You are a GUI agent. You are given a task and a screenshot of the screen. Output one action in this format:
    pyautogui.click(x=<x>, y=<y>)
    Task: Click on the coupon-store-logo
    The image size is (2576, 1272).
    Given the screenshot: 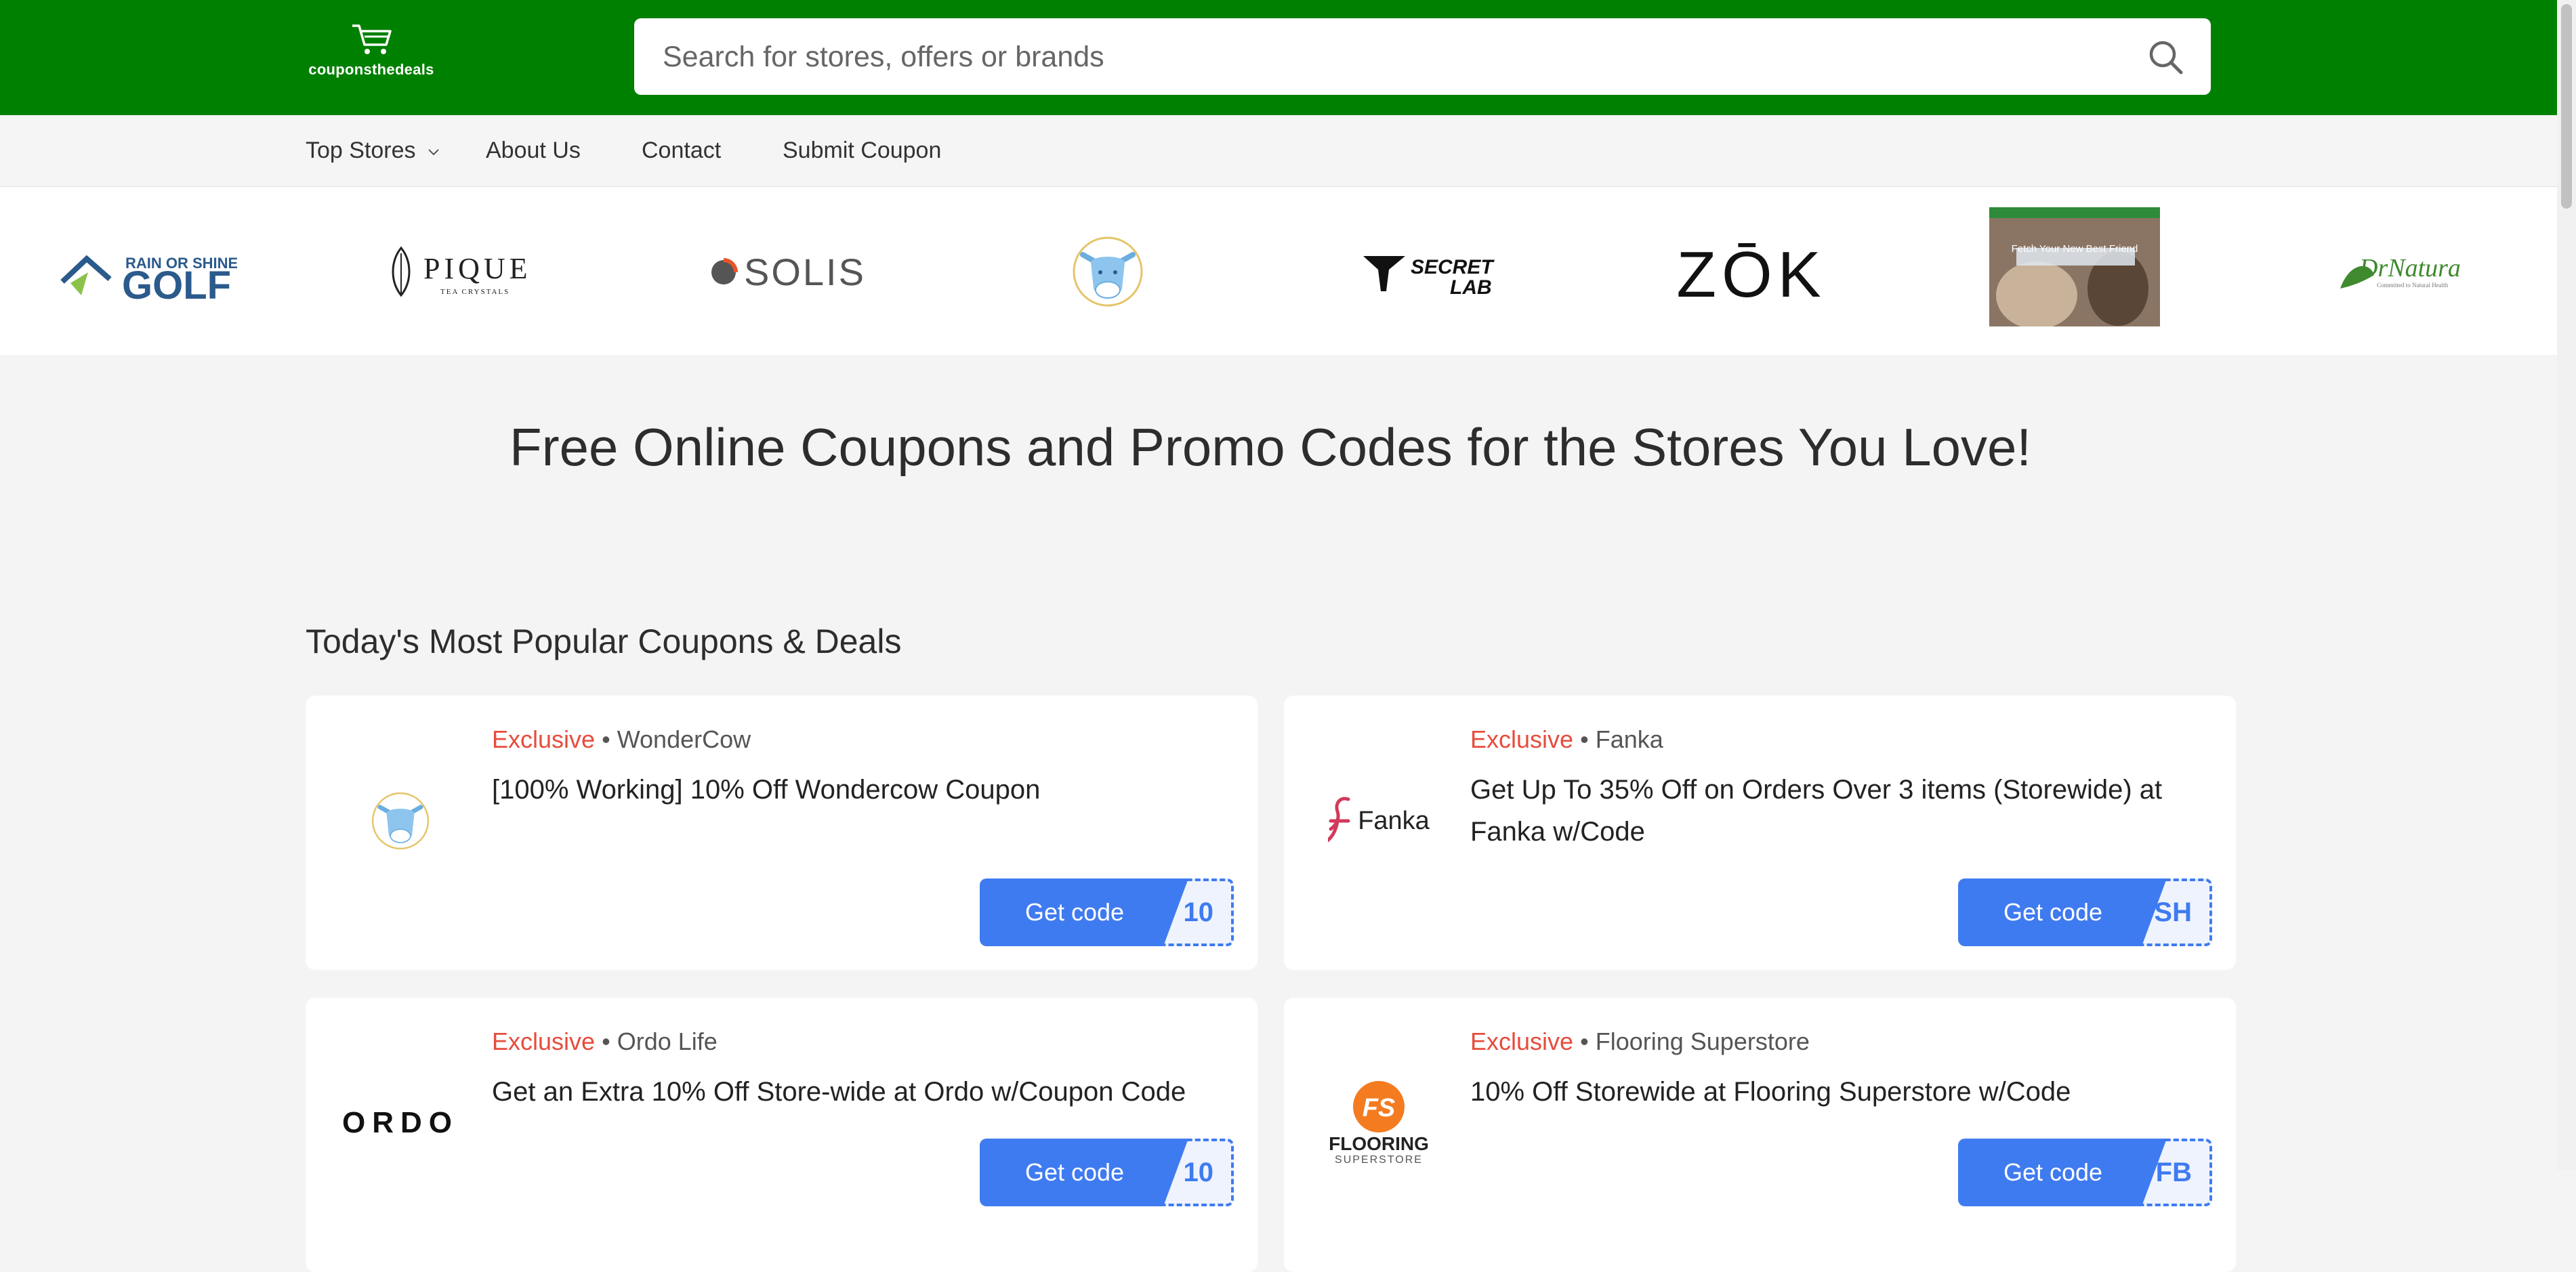 What is the action you would take?
    pyautogui.click(x=400, y=821)
    